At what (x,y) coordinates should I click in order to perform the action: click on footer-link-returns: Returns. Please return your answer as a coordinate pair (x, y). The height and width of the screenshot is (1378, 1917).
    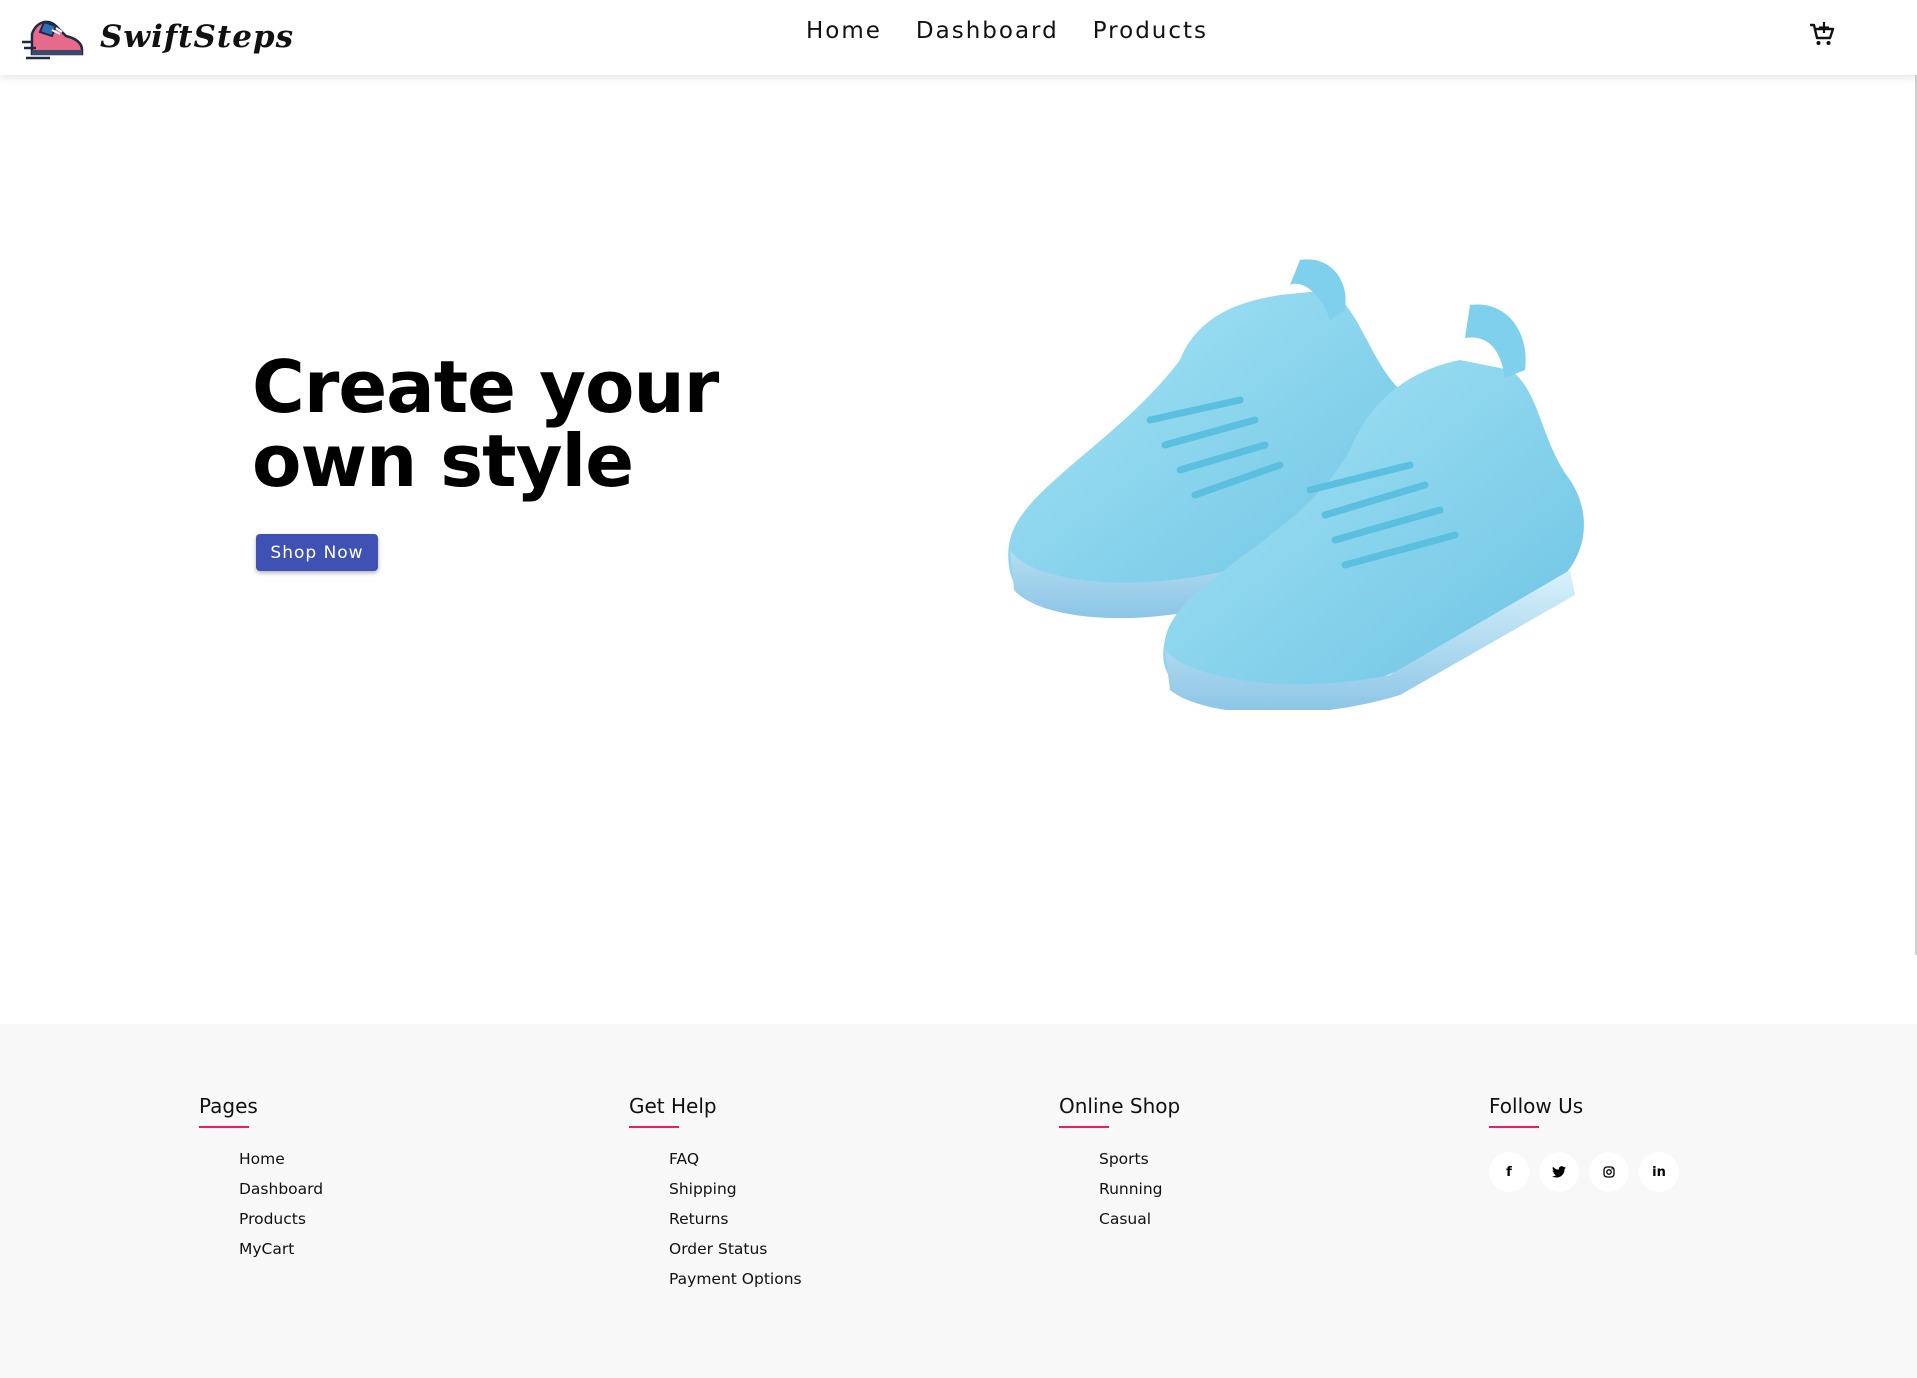
    Looking at the image, I should click on (699, 1219).